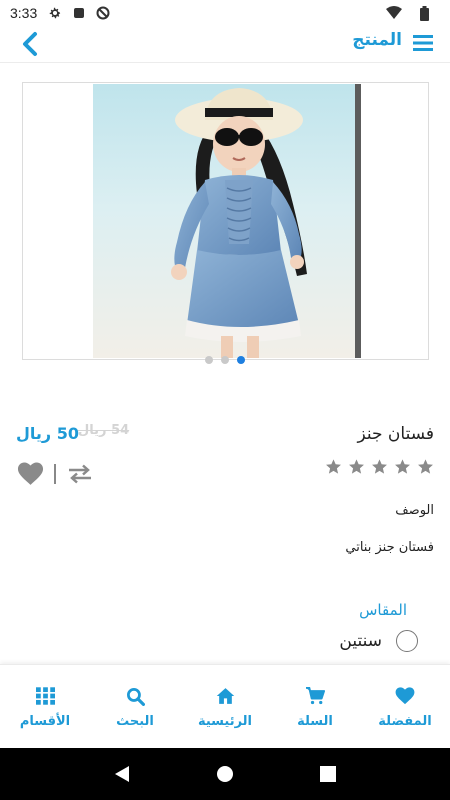 This screenshot has height=800, width=450. What do you see at coordinates (104, 430) in the screenshot?
I see `old-price: 54 ريال` at bounding box center [104, 430].